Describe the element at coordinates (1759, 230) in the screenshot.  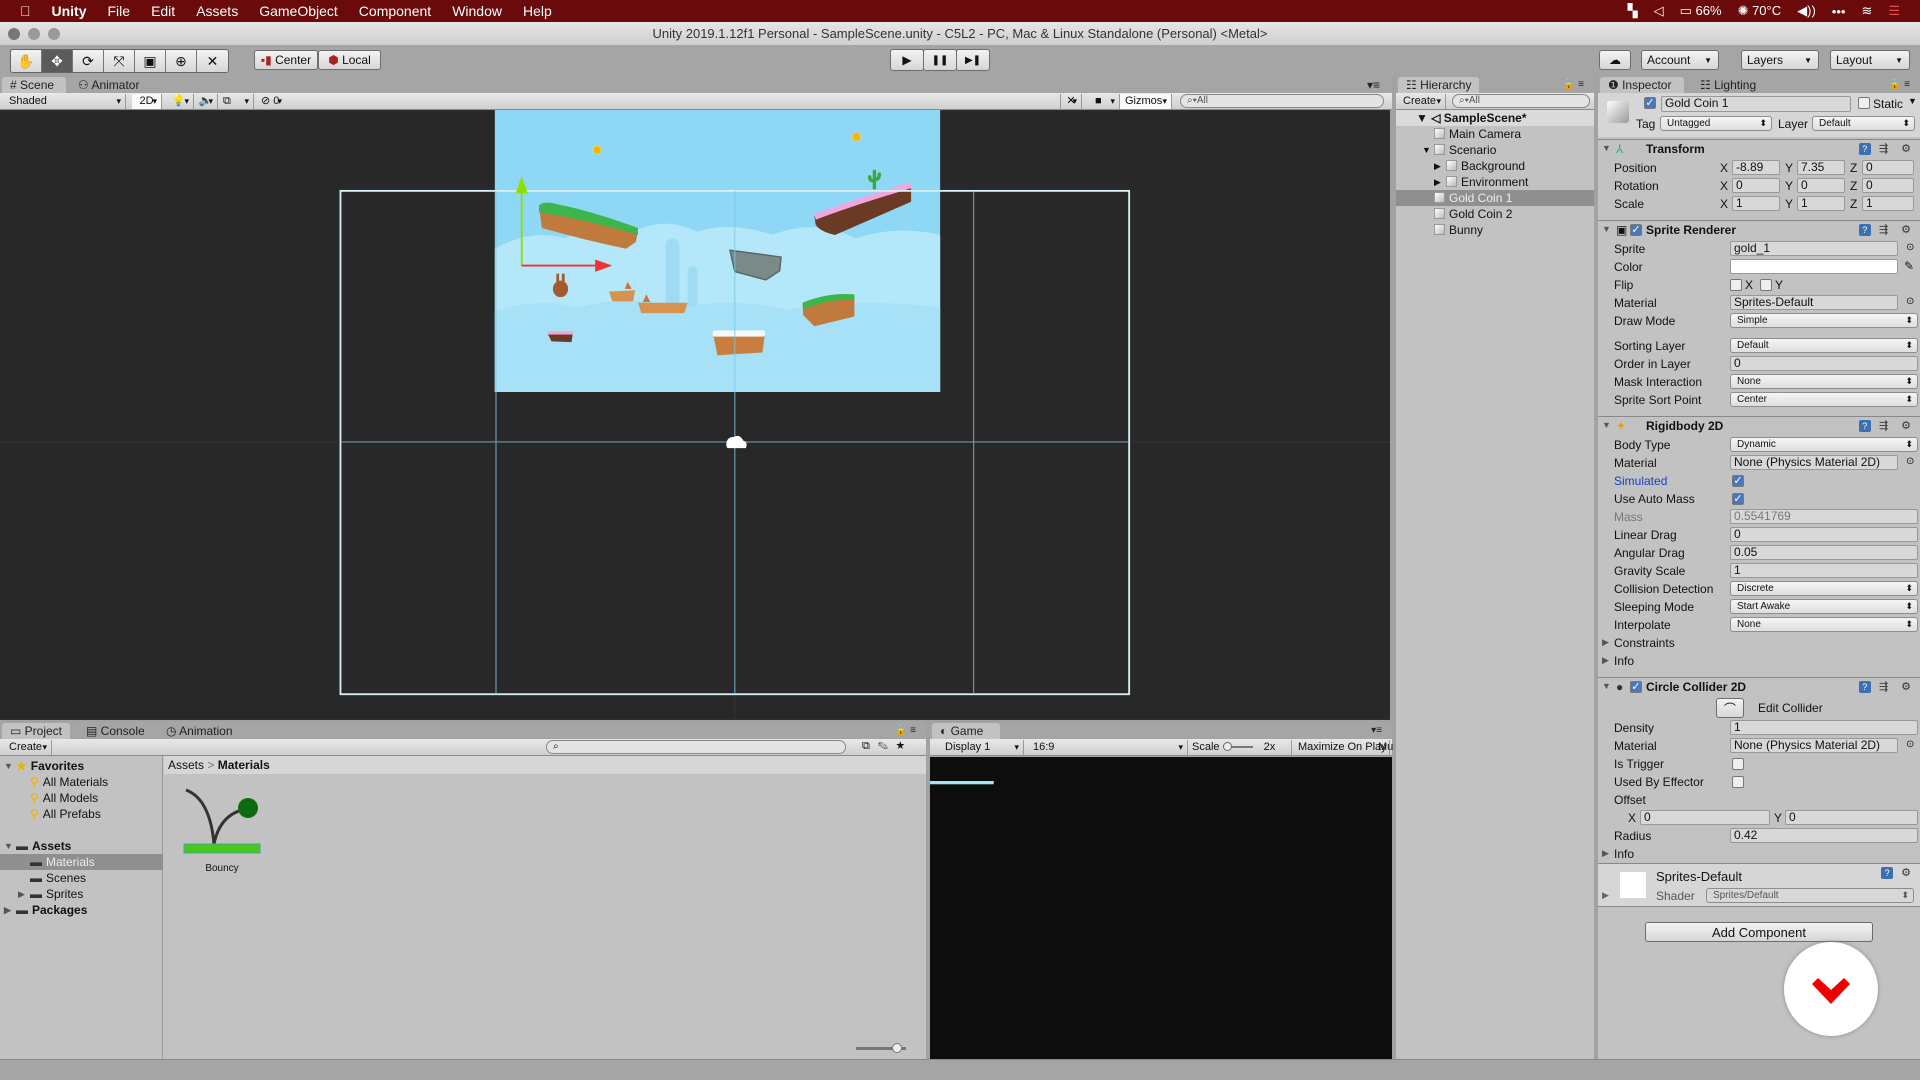
I see `component-sprite-renderer: ▼ ▣ ✓ Sprite Renderer ? ⇶ ⚙` at that location.